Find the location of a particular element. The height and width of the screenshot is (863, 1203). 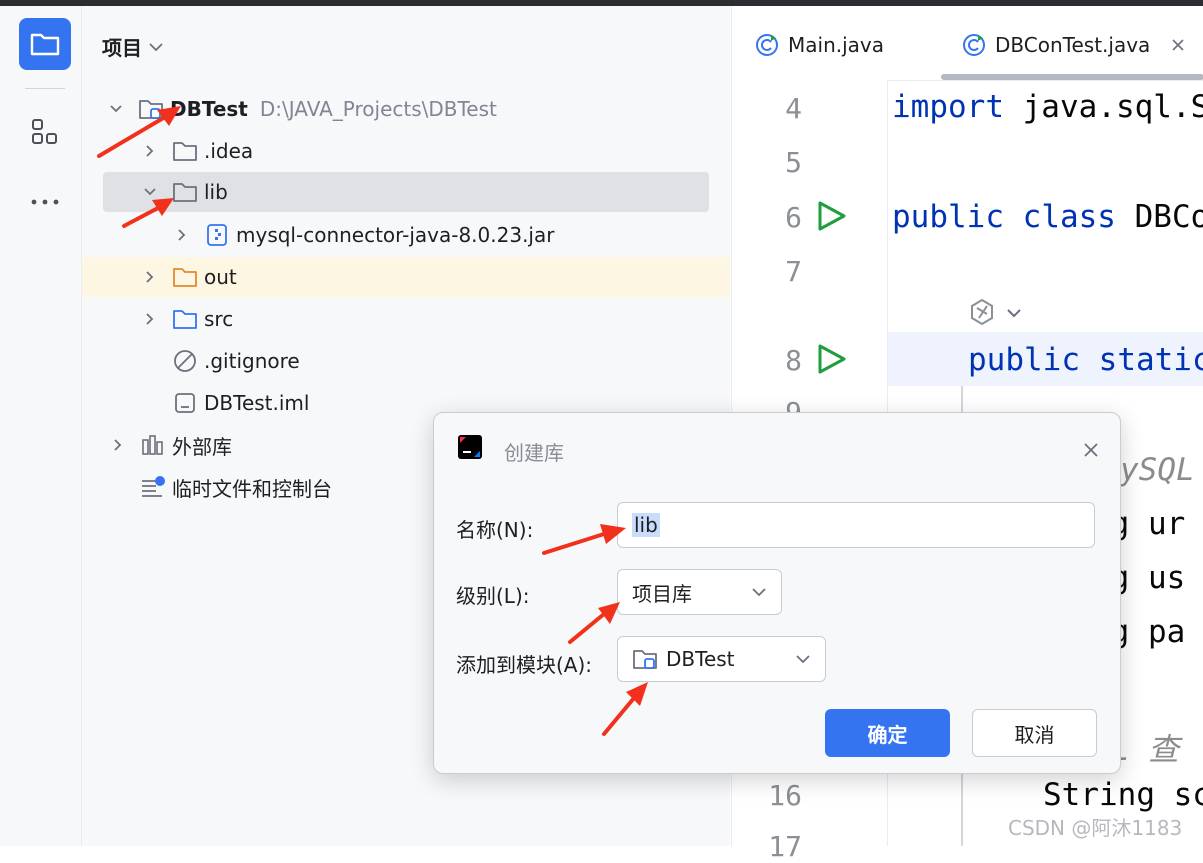

tree-item-src: src is located at coordinates (435, 319).